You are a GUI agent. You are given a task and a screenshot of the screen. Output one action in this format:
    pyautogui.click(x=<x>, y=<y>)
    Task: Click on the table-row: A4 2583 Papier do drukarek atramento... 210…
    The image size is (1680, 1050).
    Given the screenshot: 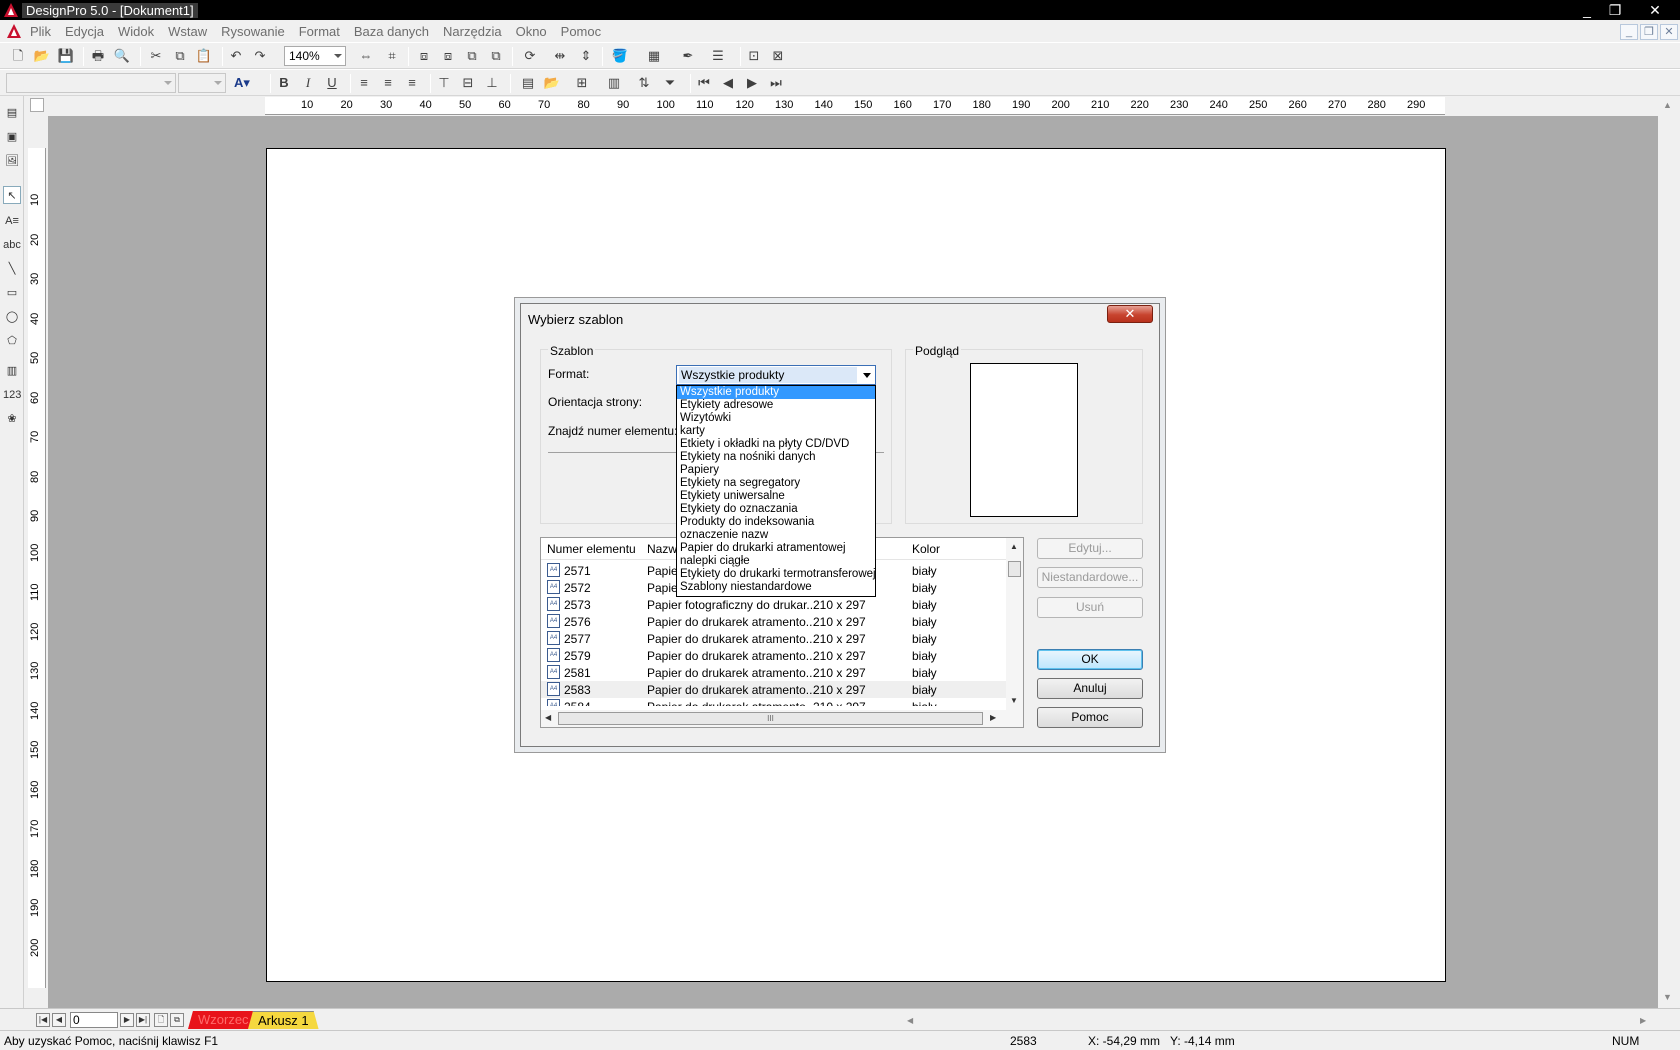 What is the action you would take?
    pyautogui.click(x=774, y=689)
    